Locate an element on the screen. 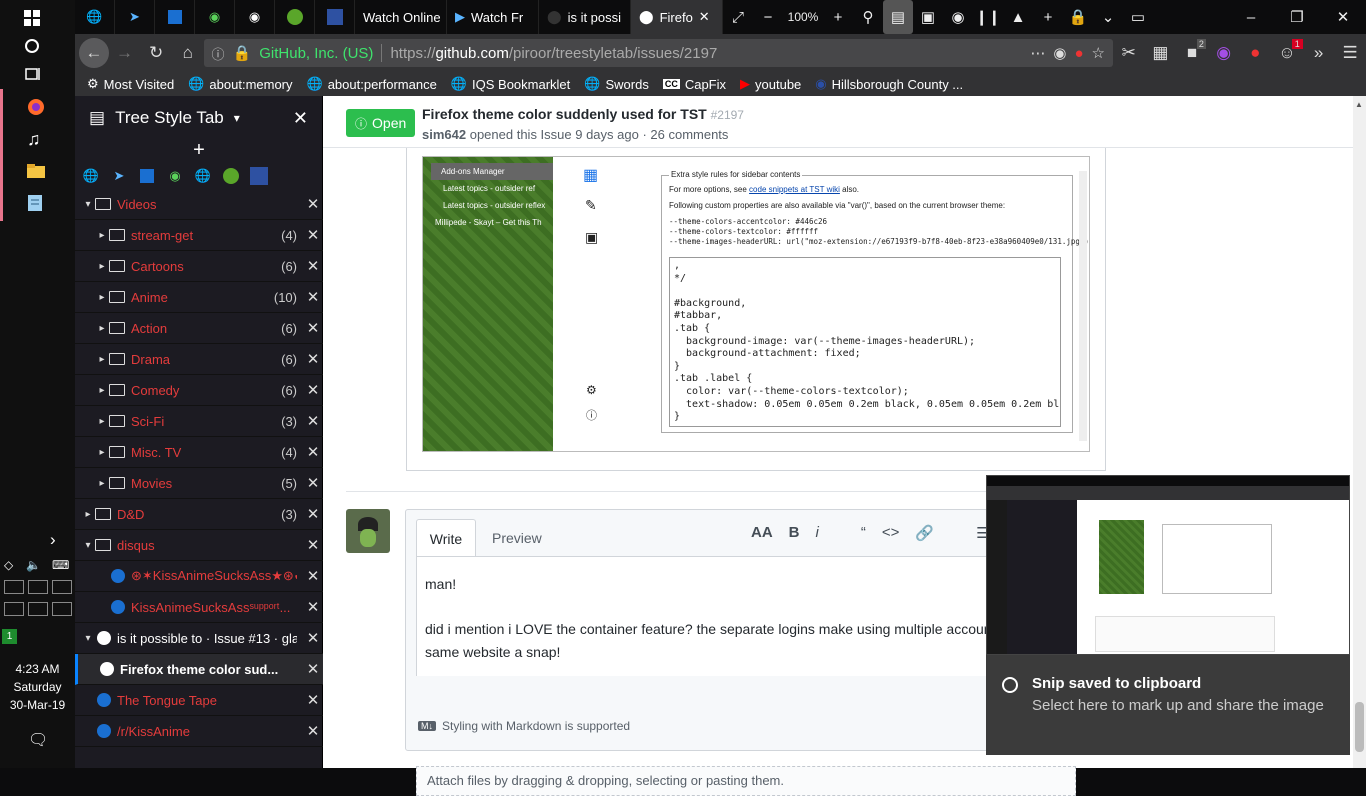  tab-tree-folder: ▾ disqus ✕ is located at coordinates (199, 545).